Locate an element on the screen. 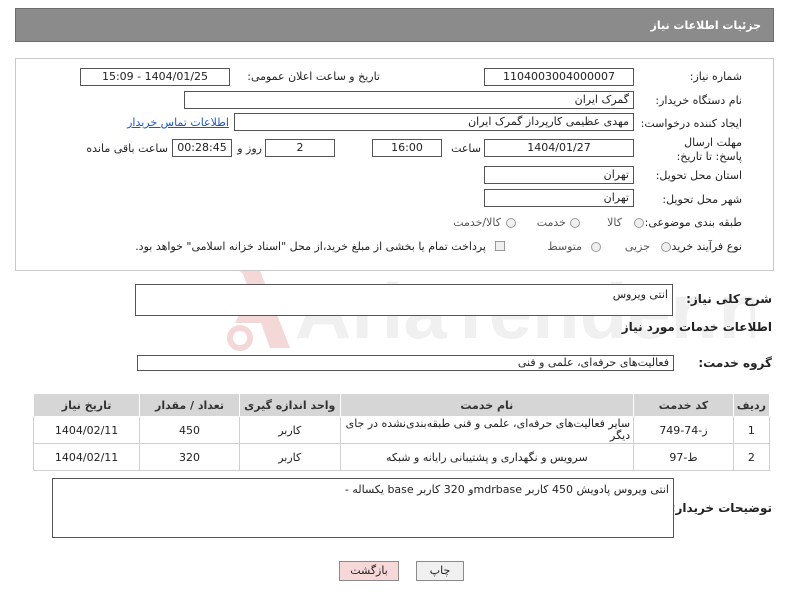 Image resolution: width=788 pixels, height=596 pixels. announce-label: تاریخ و ساعت اعلان عمومی: is located at coordinates (313, 76).